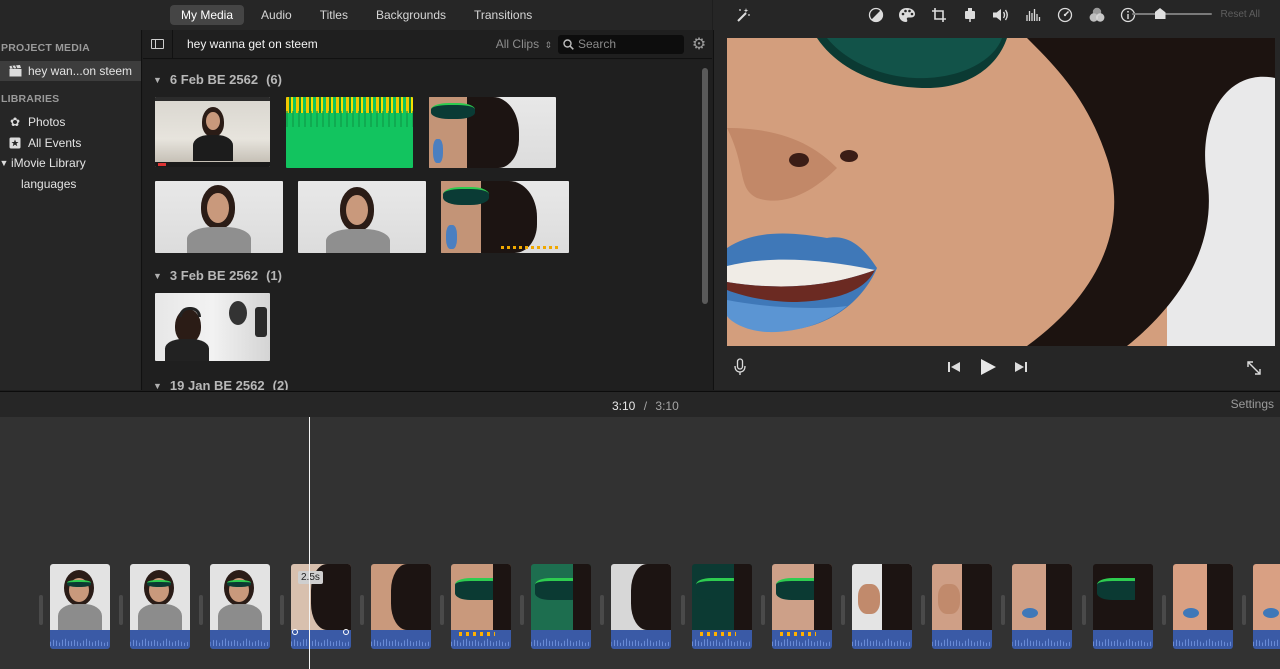 The image size is (1280, 669). Describe the element at coordinates (217, 275) in the screenshot. I see `event-heading-feb3: ▼ 3 Feb BE 2562 (1)` at that location.